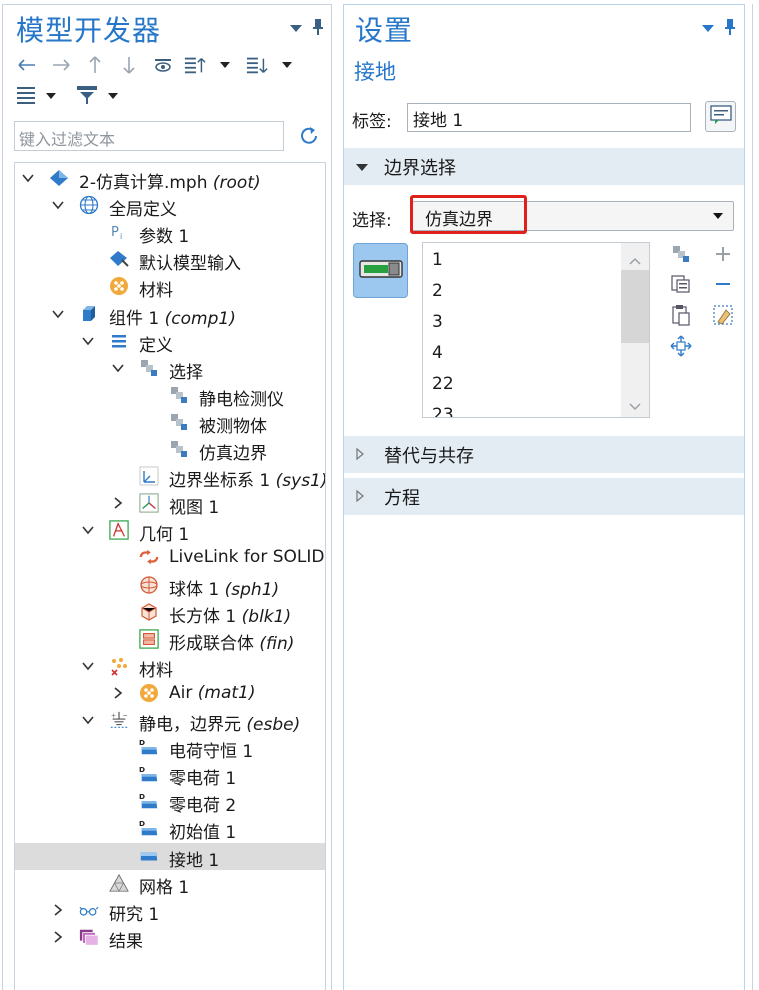 The image size is (759, 990). What do you see at coordinates (318, 28) in the screenshot?
I see `pin-icon` at bounding box center [318, 28].